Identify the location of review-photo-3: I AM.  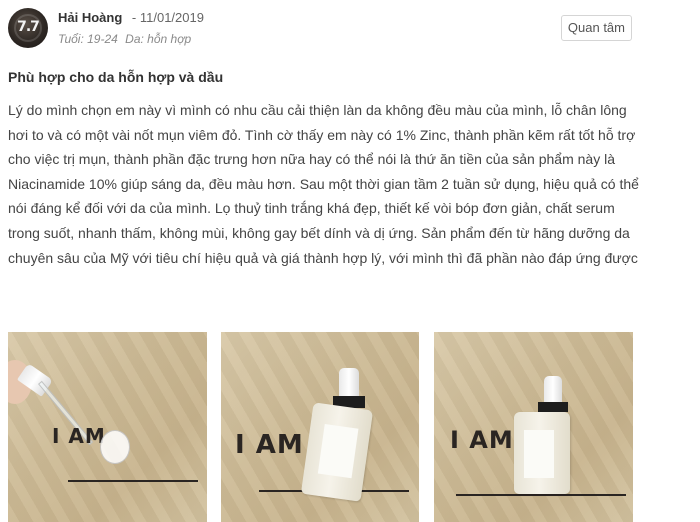
(533, 427).